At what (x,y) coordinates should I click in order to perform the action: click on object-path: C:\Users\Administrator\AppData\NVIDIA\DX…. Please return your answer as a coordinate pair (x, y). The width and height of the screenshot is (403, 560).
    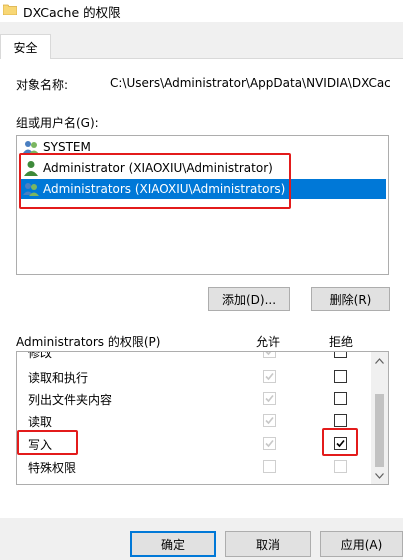
    Looking at the image, I should click on (250, 83).